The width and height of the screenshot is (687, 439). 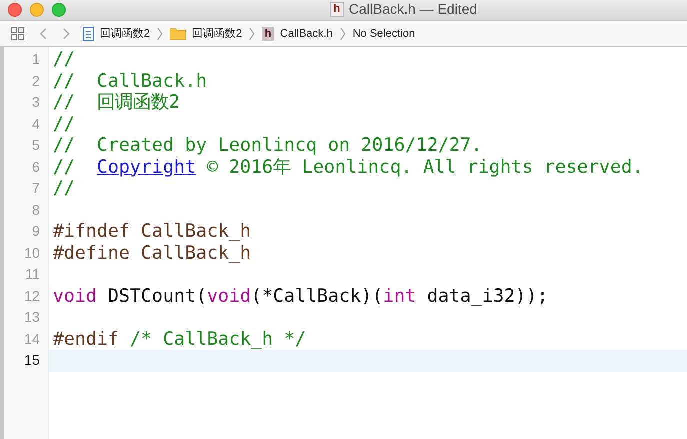 I want to click on zoom-button, so click(x=59, y=10).